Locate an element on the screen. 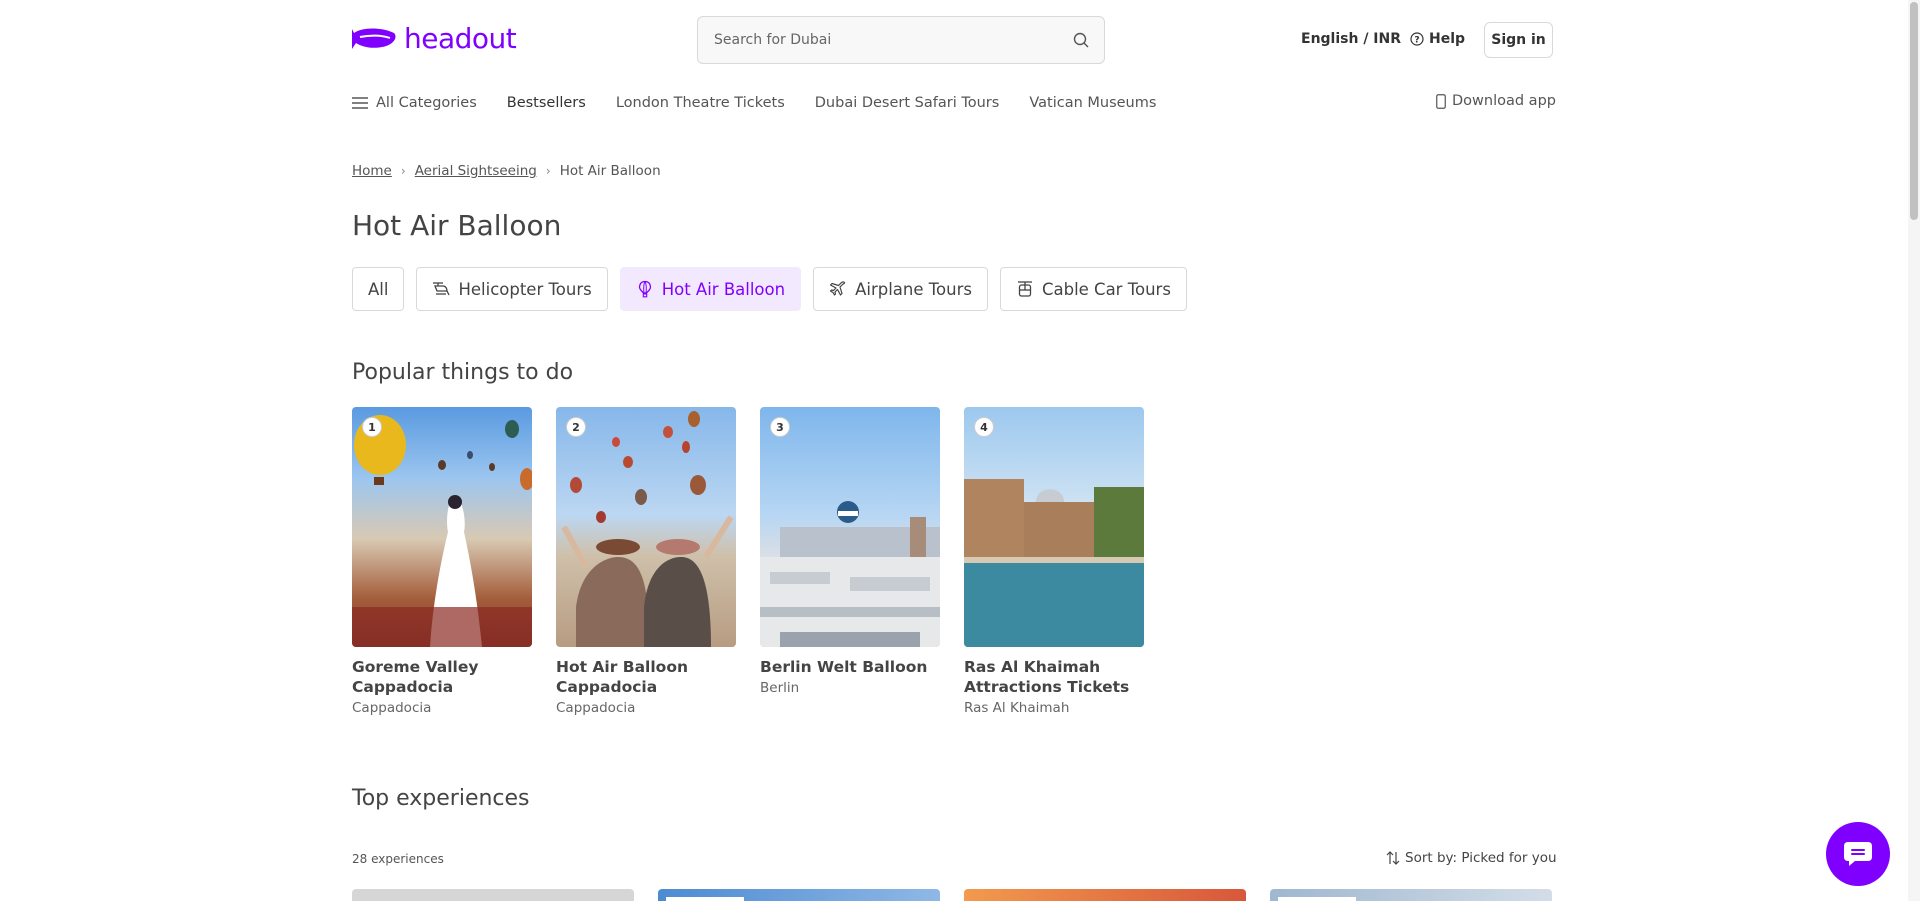 This screenshot has height=901, width=1920. chip-helicopter-tours: Helicopter Tours is located at coordinates (512, 289).